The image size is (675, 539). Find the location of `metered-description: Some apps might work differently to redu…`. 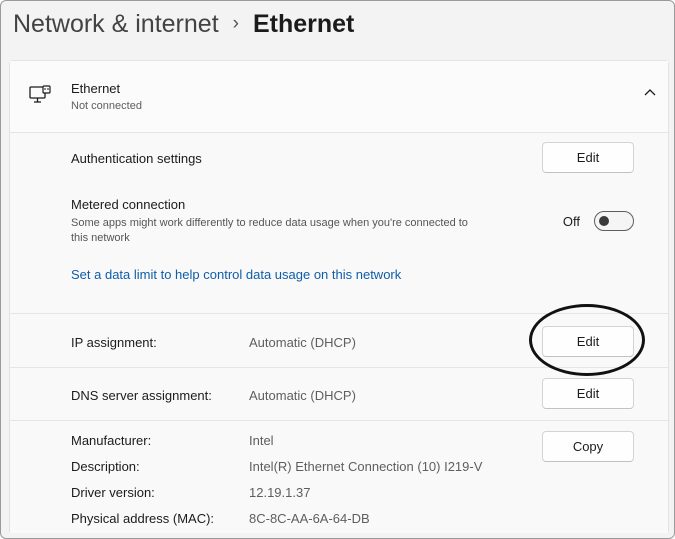

metered-description: Some apps might work differently to redu… is located at coordinates (269, 230).